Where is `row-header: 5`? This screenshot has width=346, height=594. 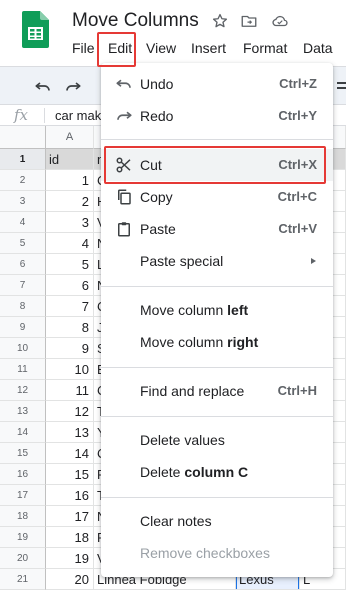 row-header: 5 is located at coordinates (23, 243).